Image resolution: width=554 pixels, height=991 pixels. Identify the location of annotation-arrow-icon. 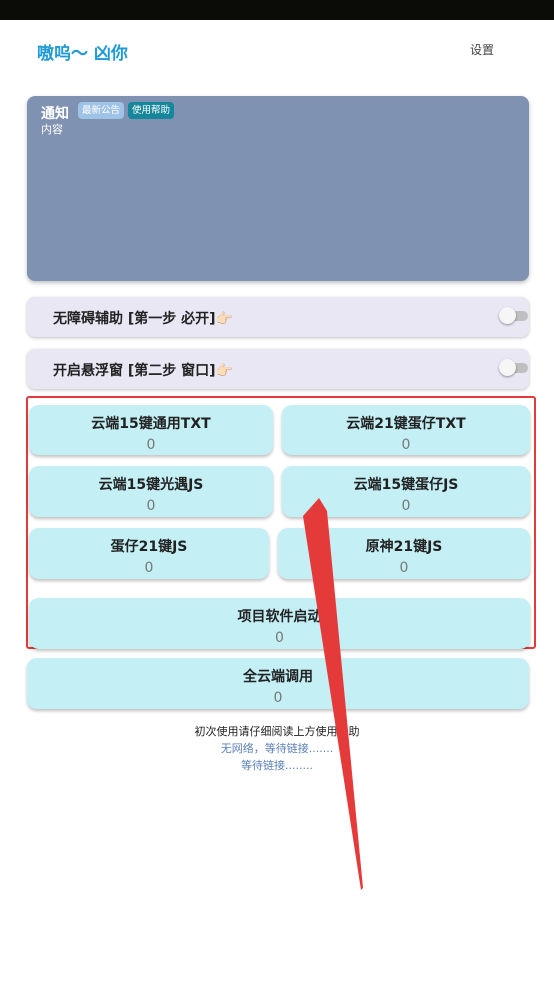
(333, 694).